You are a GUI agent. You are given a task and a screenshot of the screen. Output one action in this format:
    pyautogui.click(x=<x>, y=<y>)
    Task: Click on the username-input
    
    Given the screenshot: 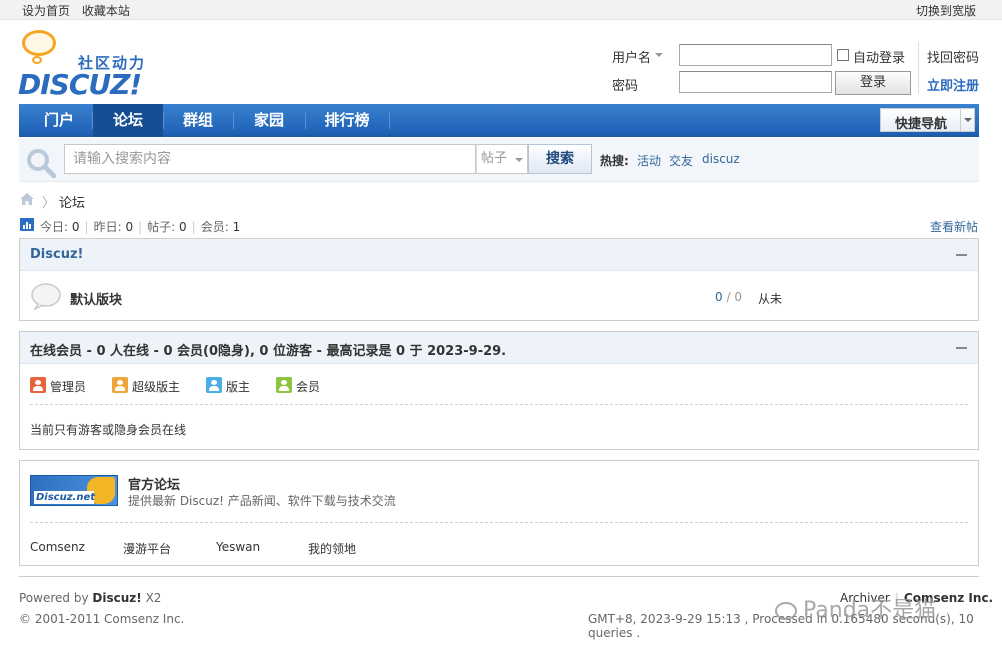 What is the action you would take?
    pyautogui.click(x=755, y=55)
    